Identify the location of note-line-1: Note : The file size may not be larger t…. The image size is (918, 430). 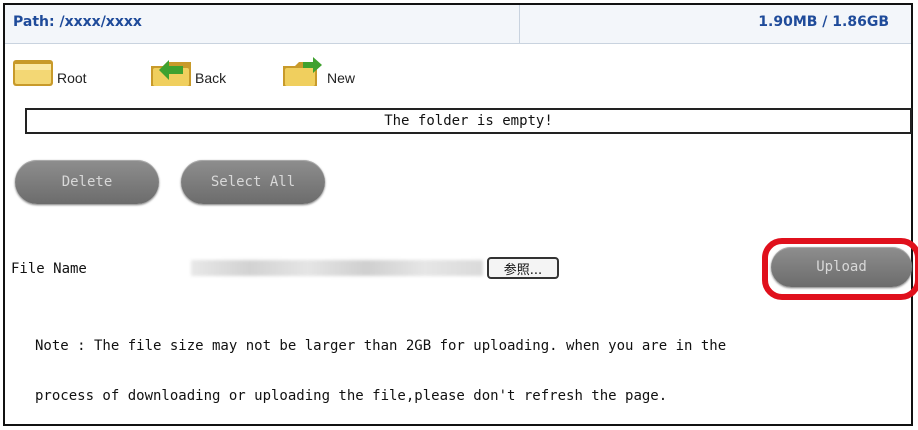
(381, 346).